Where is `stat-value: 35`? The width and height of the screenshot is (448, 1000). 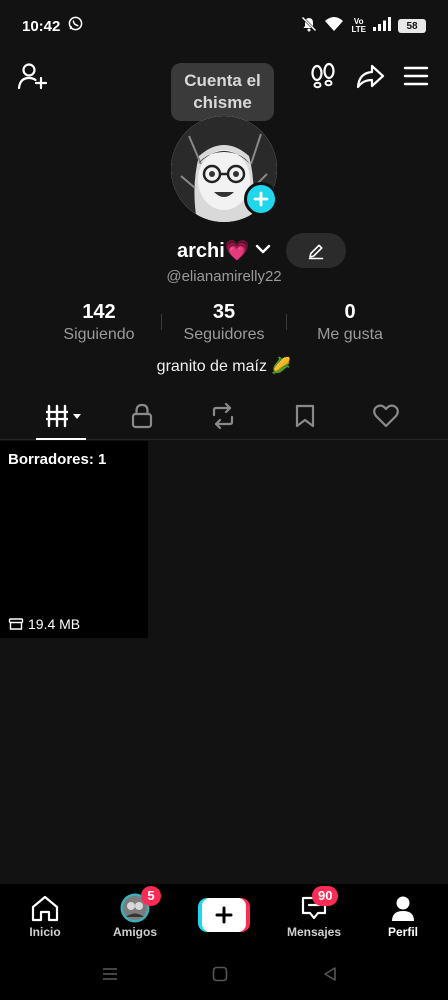
stat-value: 35 is located at coordinates (224, 312).